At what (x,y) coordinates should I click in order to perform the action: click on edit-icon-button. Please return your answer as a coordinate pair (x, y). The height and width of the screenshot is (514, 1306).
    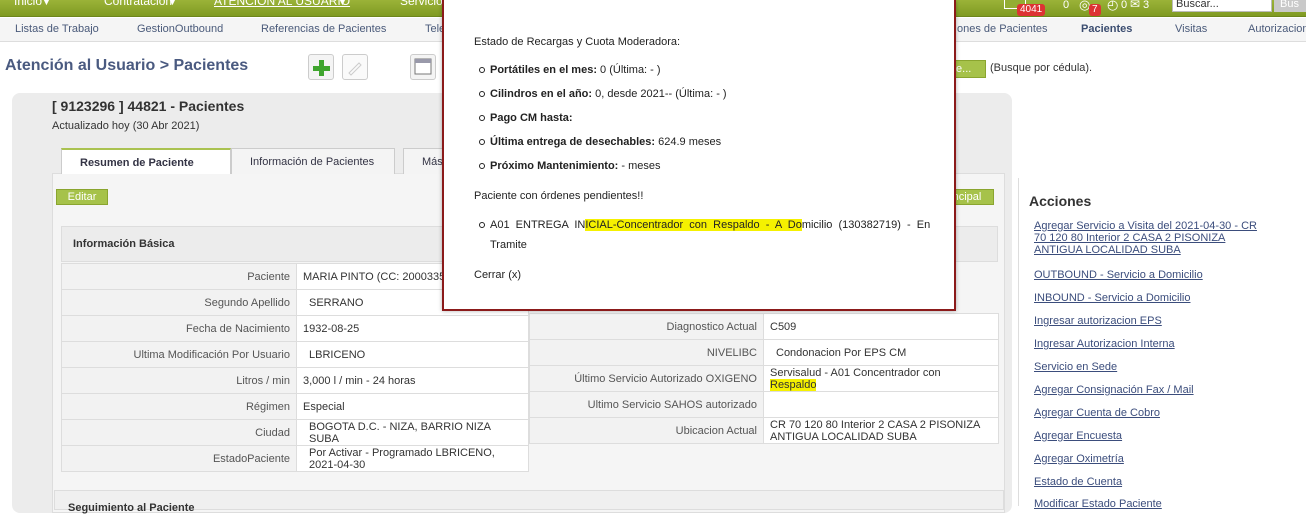
    Looking at the image, I should click on (355, 67).